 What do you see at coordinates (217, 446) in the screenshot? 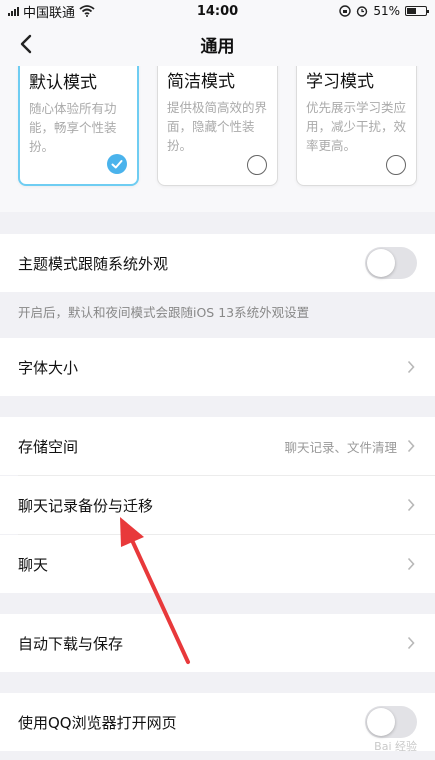
I see `storage-row: 存储空间 聊天记录、文件清理` at bounding box center [217, 446].